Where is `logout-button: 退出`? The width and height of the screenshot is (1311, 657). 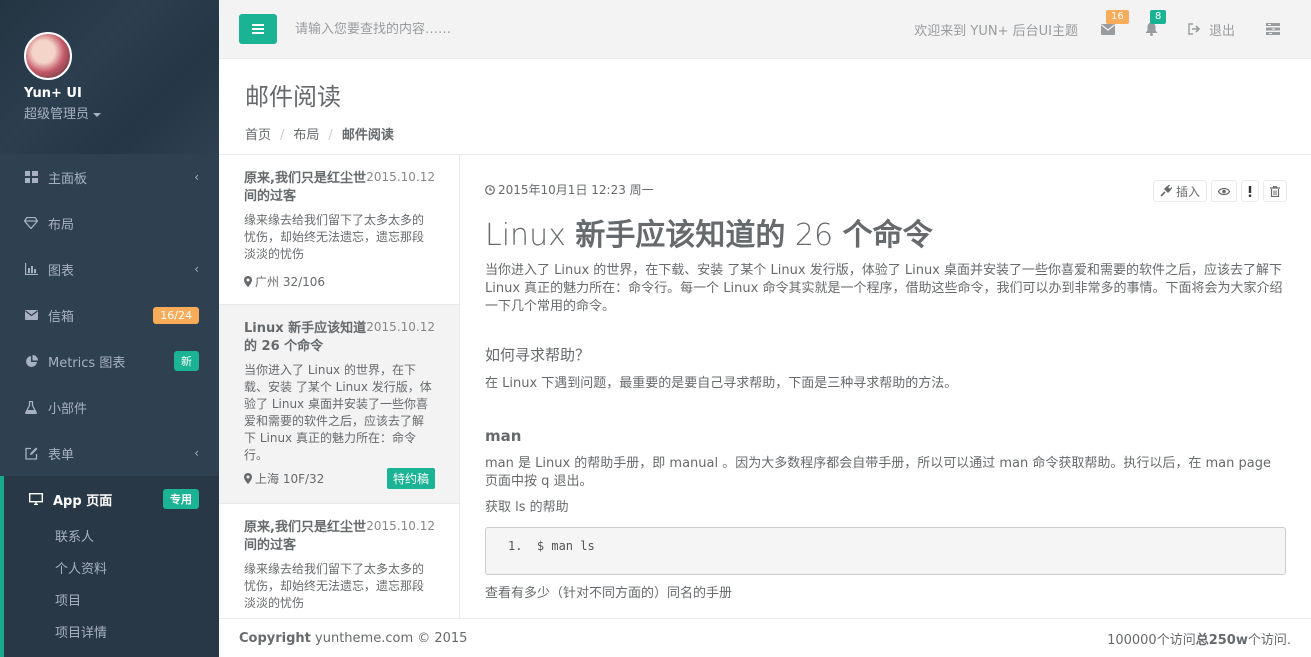 logout-button: 退出 is located at coordinates (1211, 29).